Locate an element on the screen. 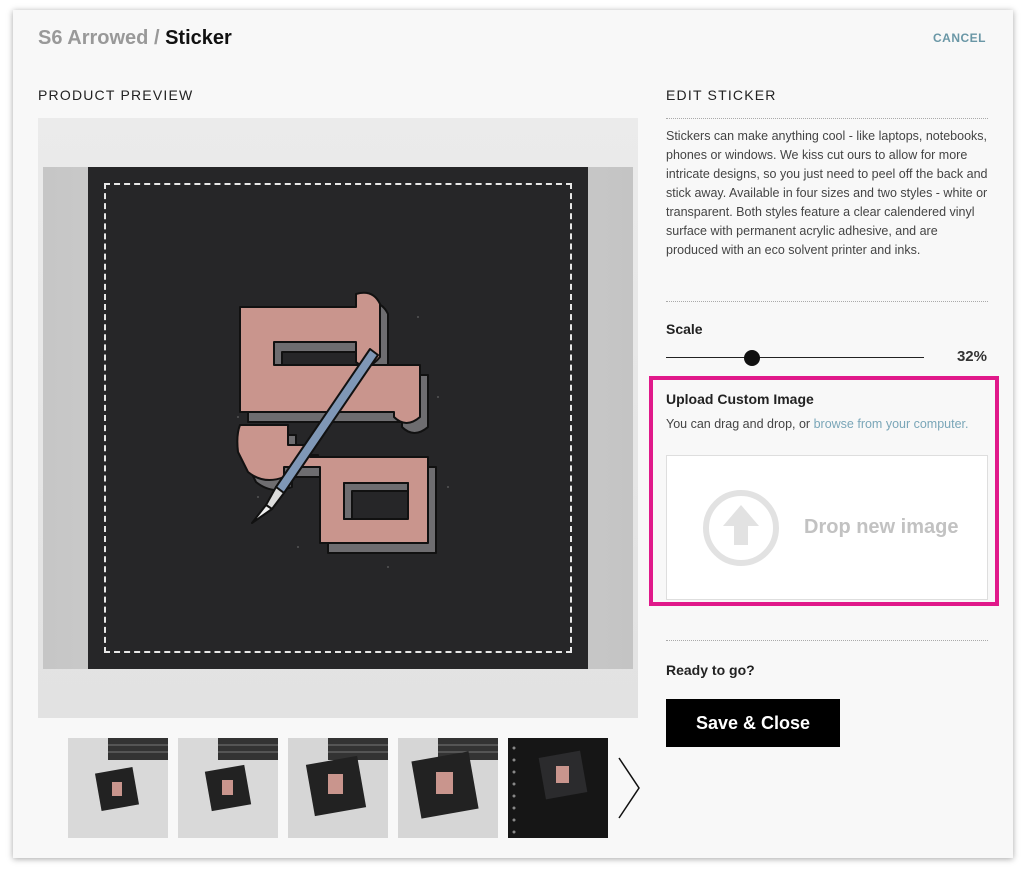 This screenshot has width=1029, height=879. chevron-right-icon is located at coordinates (629, 788).